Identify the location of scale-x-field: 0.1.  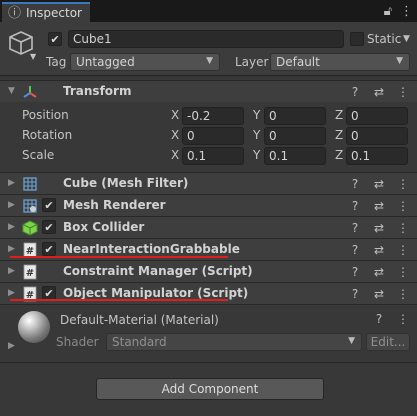
(213, 156).